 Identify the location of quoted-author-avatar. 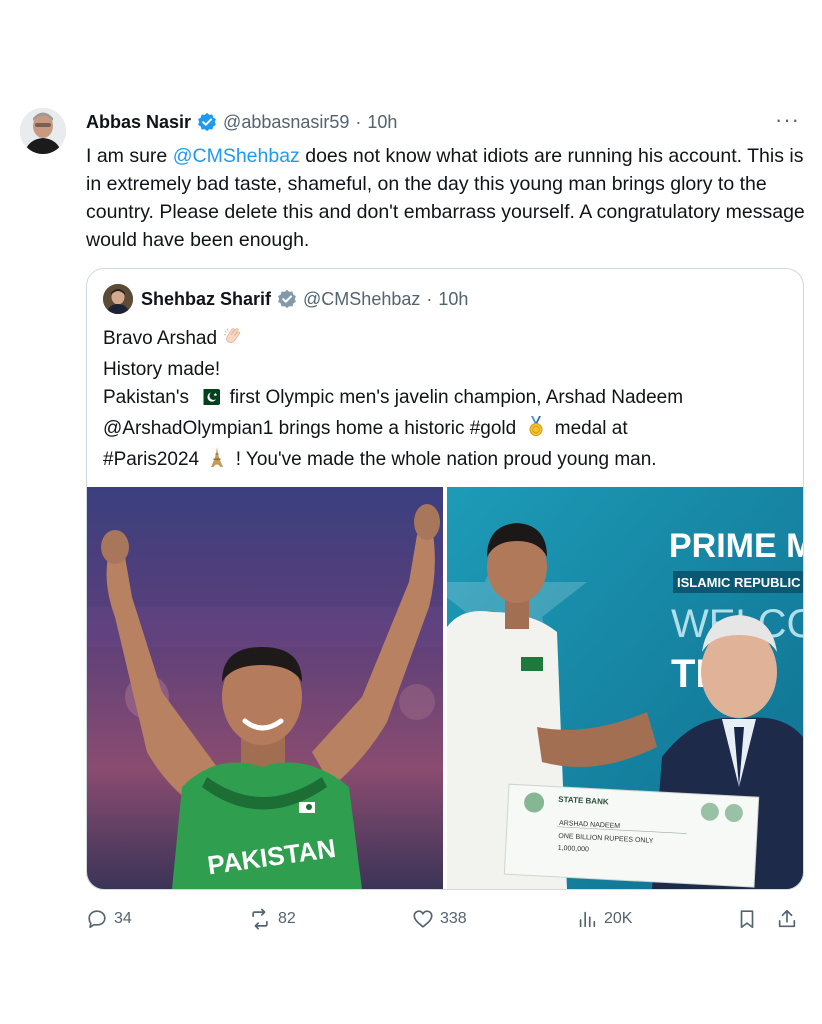
(118, 299).